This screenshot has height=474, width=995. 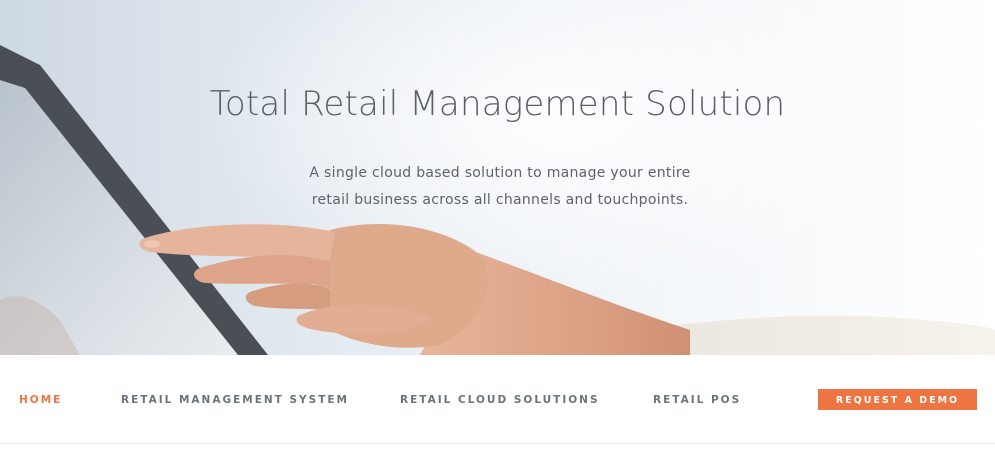 I want to click on nav-item-home: HOME, so click(x=40, y=400).